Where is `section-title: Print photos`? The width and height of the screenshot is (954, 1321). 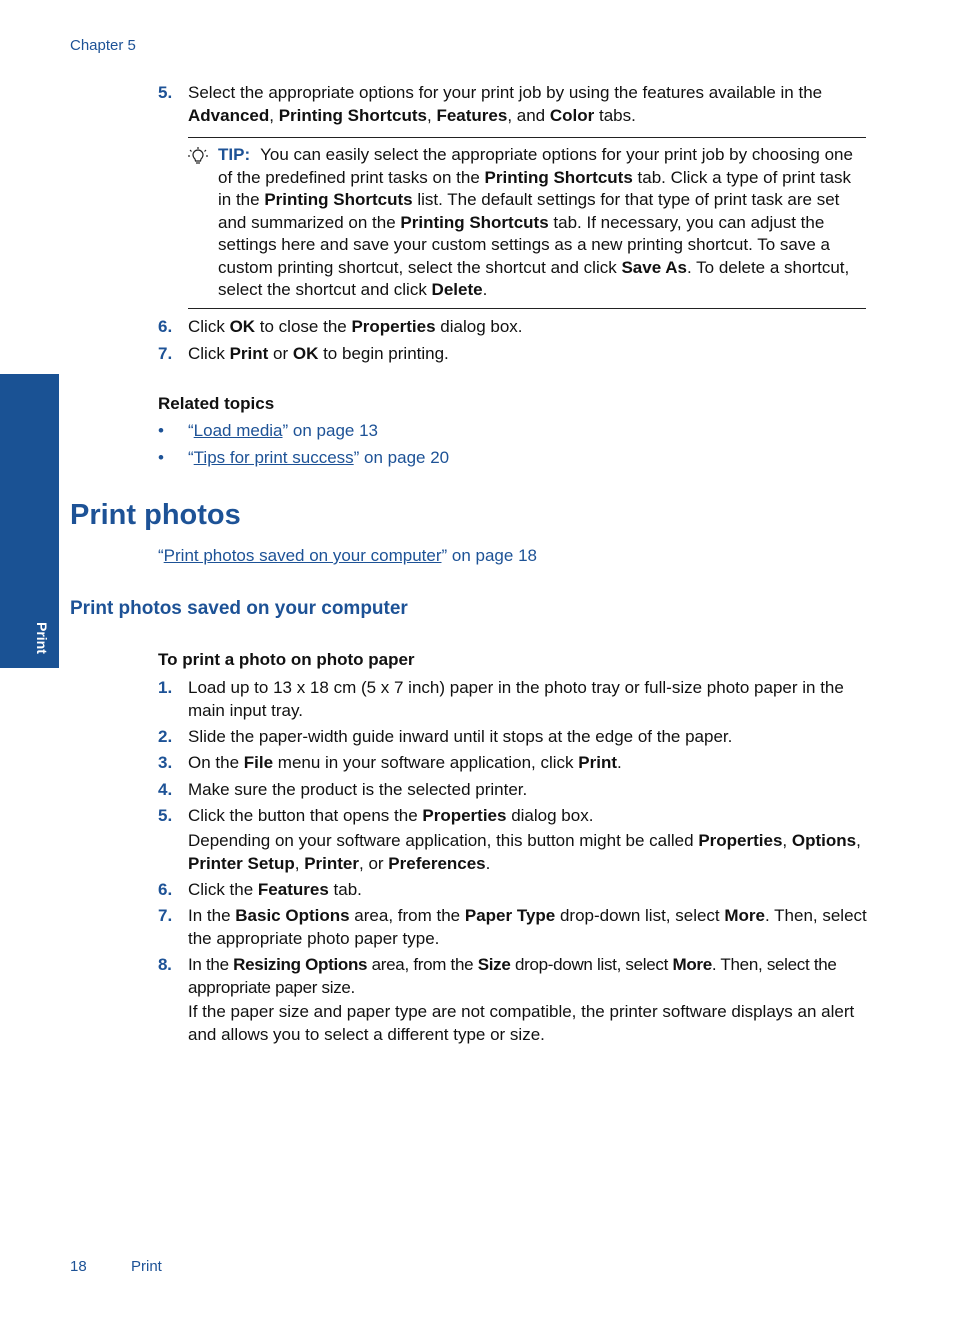 section-title: Print photos is located at coordinates (155, 515).